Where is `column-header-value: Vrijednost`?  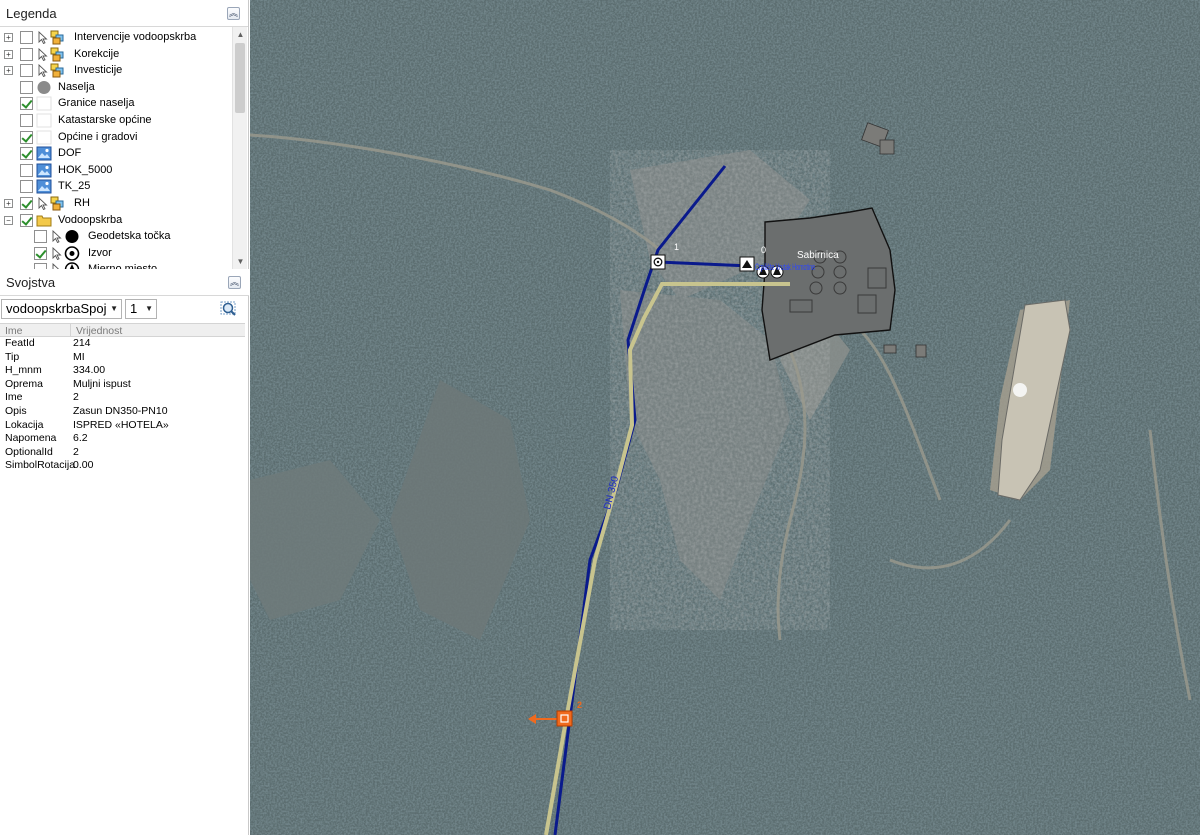 column-header-value: Vrijednost is located at coordinates (99, 331).